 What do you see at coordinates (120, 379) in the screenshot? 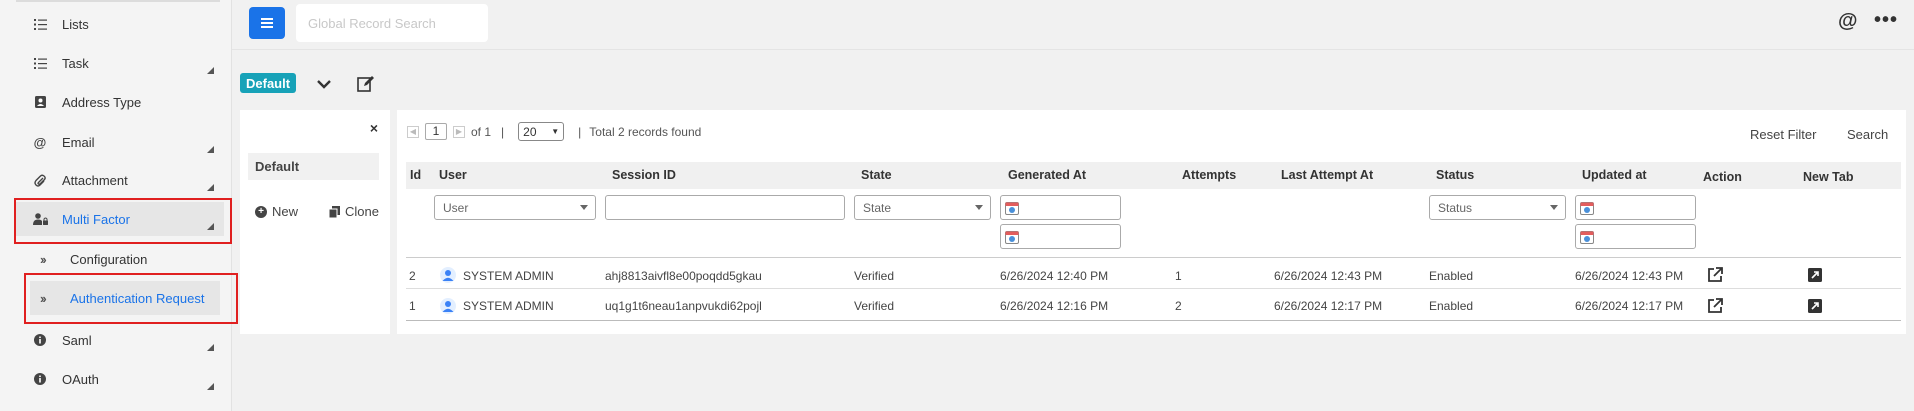
I see `sidebar-item-oauth: OAuth` at bounding box center [120, 379].